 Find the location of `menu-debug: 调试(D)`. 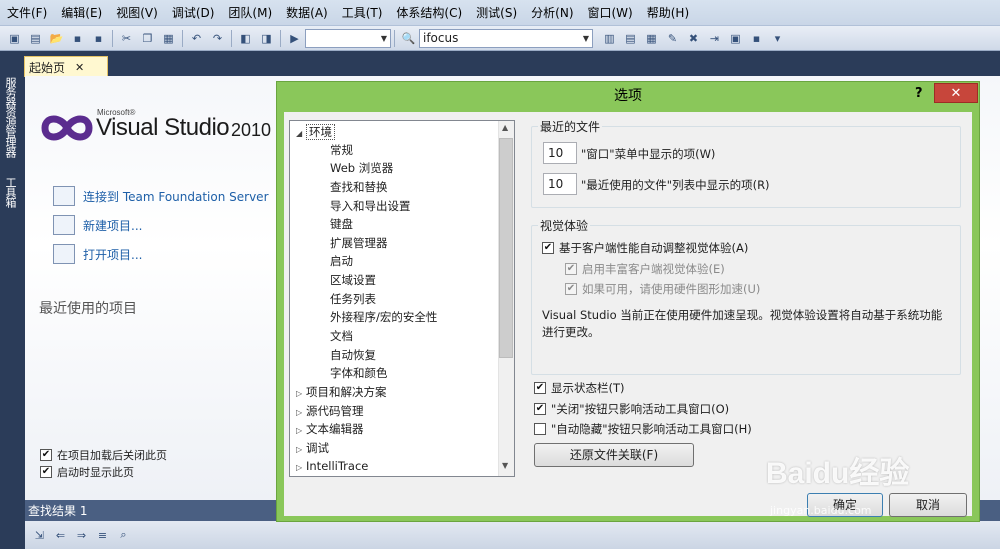

menu-debug: 调试(D) is located at coordinates (193, 13).